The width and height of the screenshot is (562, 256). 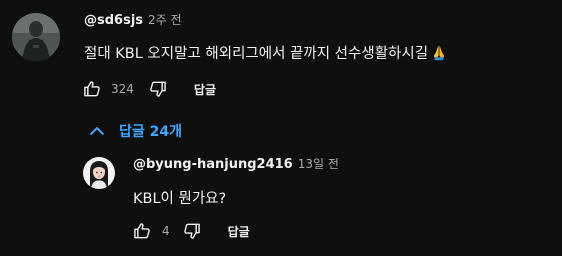 I want to click on reply-dislike-button, so click(x=192, y=231).